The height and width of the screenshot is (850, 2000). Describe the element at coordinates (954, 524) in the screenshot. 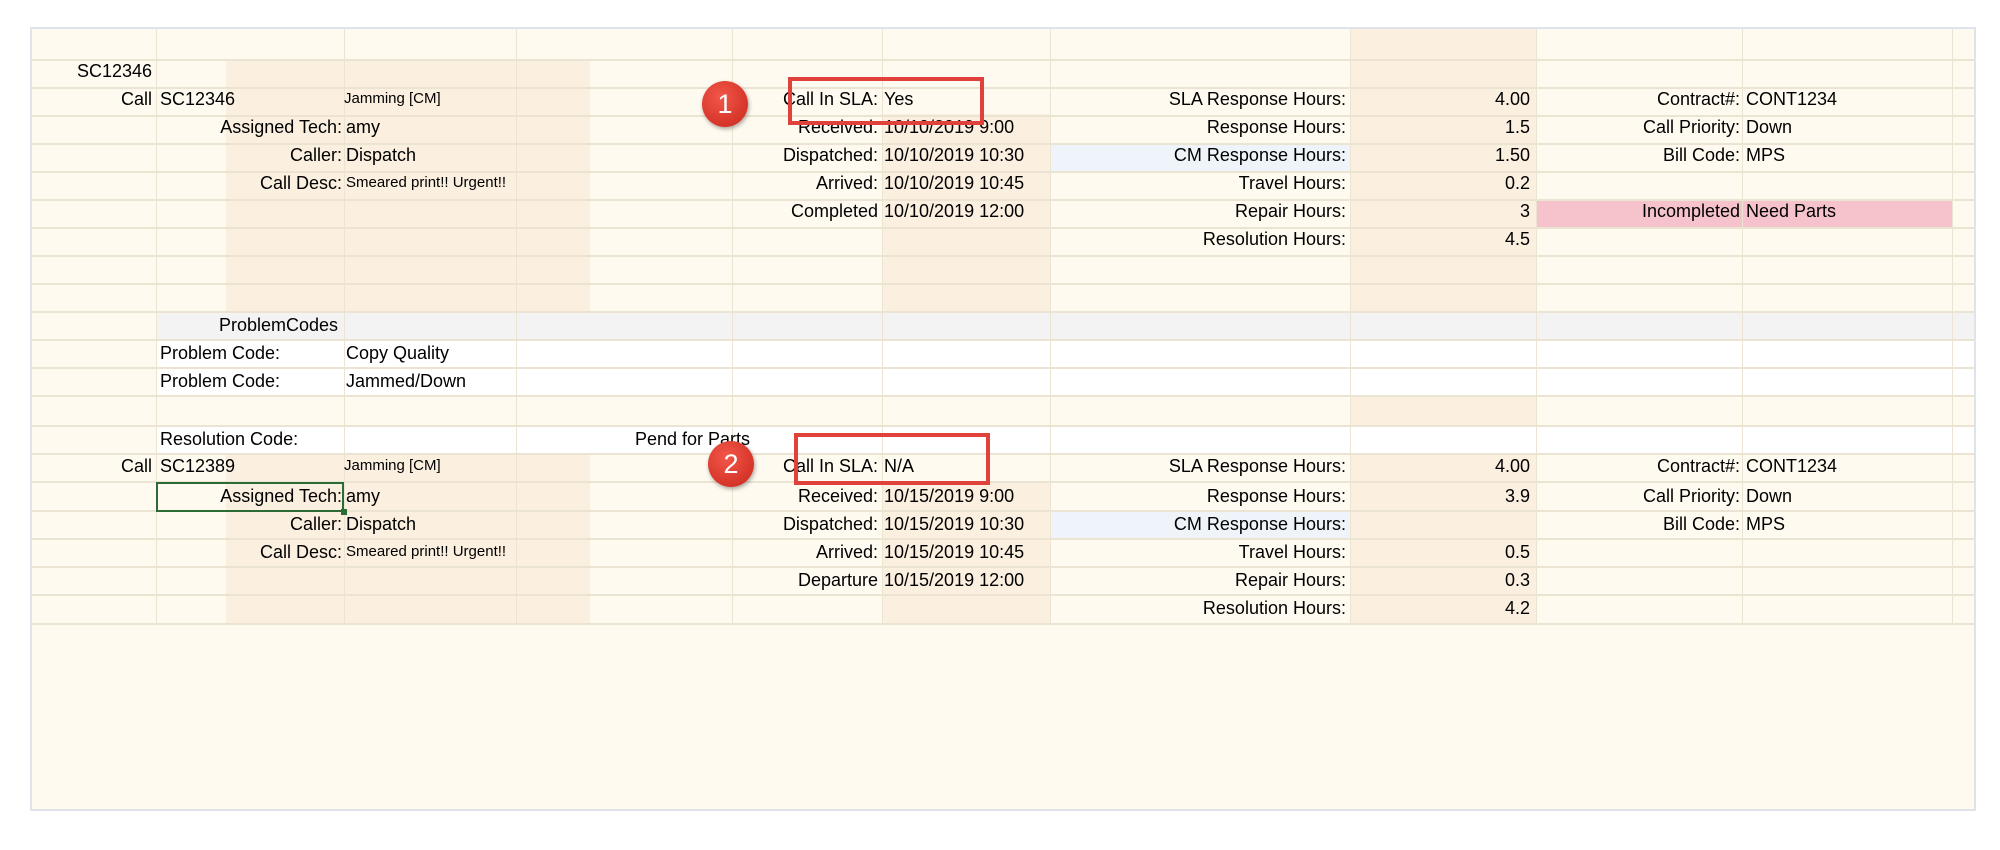

I see `dispatched-value: 10/15/2019 10:30` at that location.